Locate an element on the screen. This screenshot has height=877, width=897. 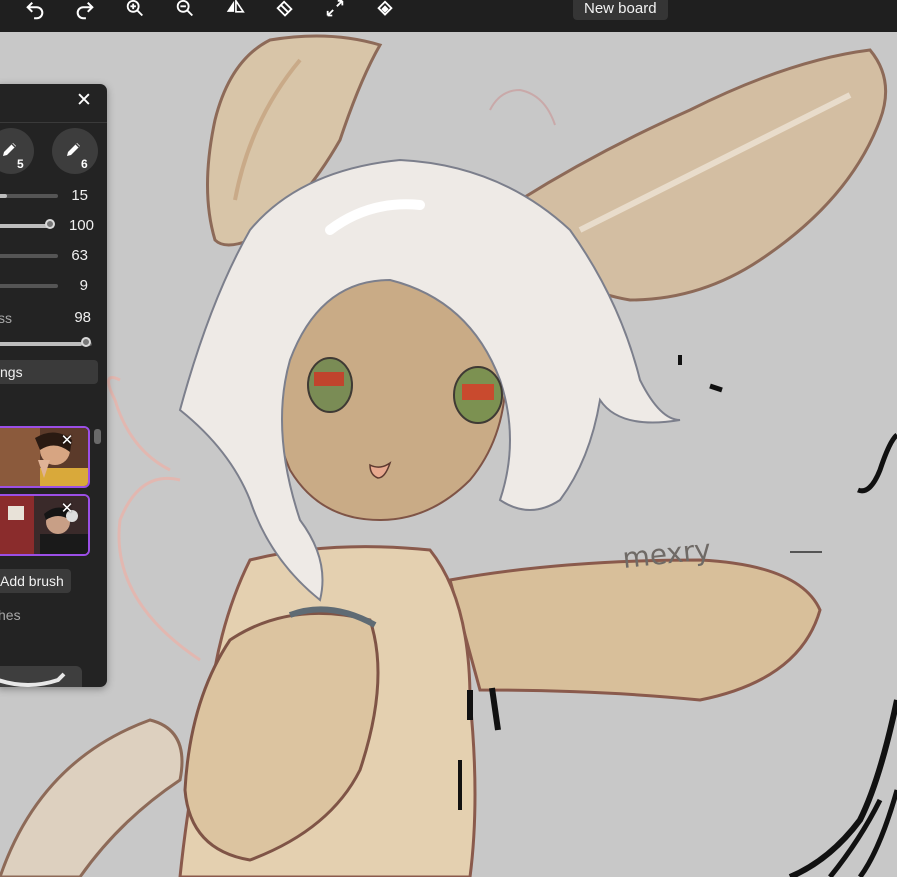
brush-slot-5: 5 is located at coordinates (17, 151).